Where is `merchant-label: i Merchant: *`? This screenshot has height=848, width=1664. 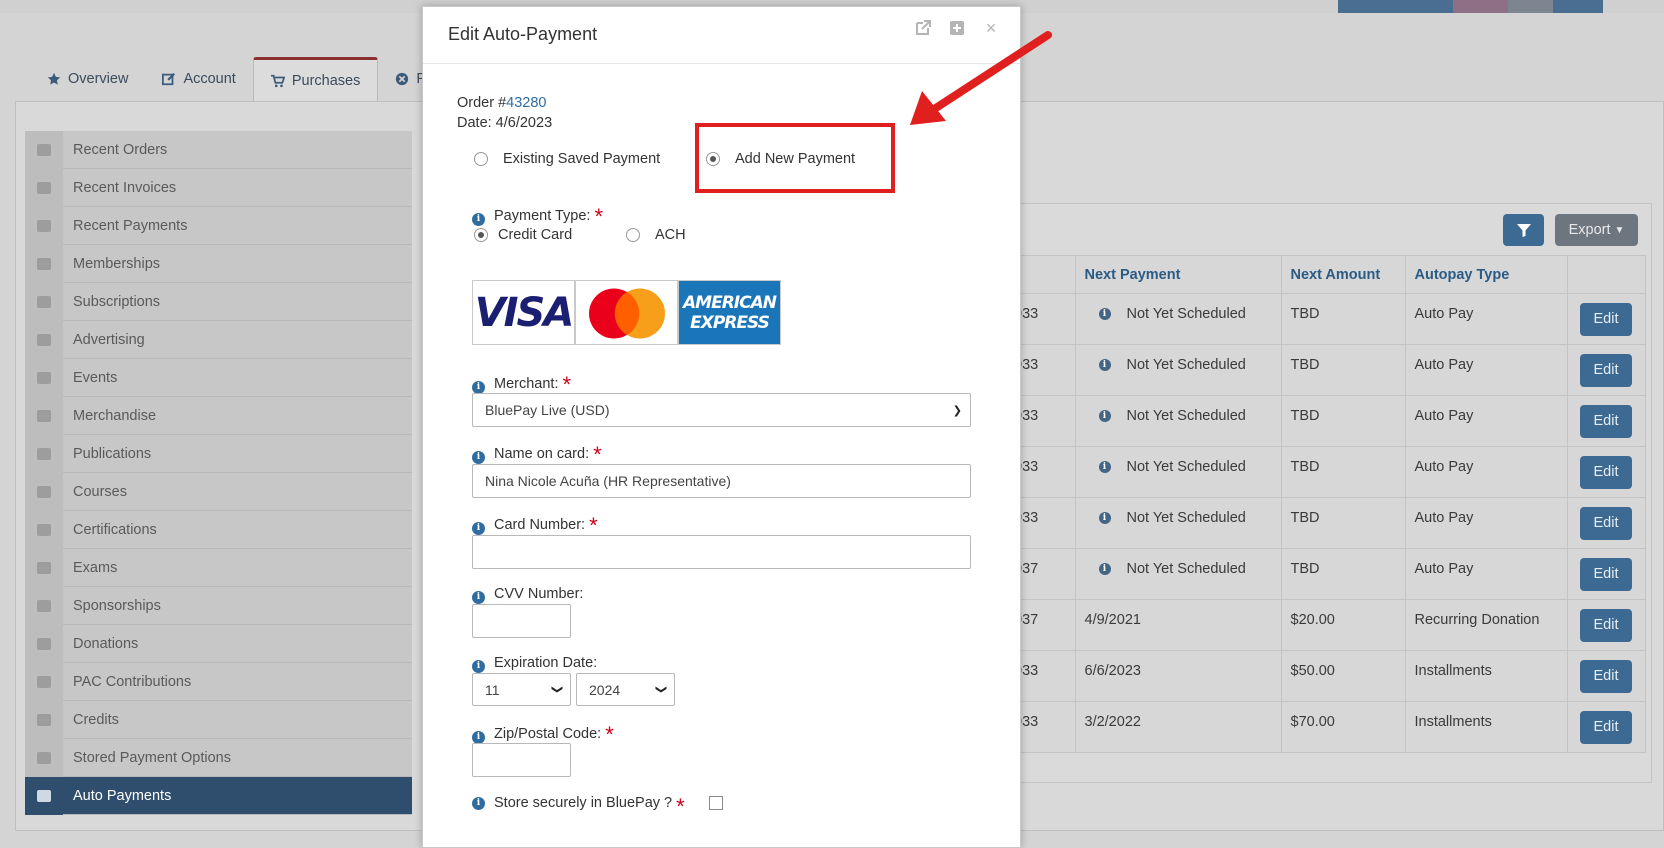
merchant-label: i Merchant: * is located at coordinates (521, 385).